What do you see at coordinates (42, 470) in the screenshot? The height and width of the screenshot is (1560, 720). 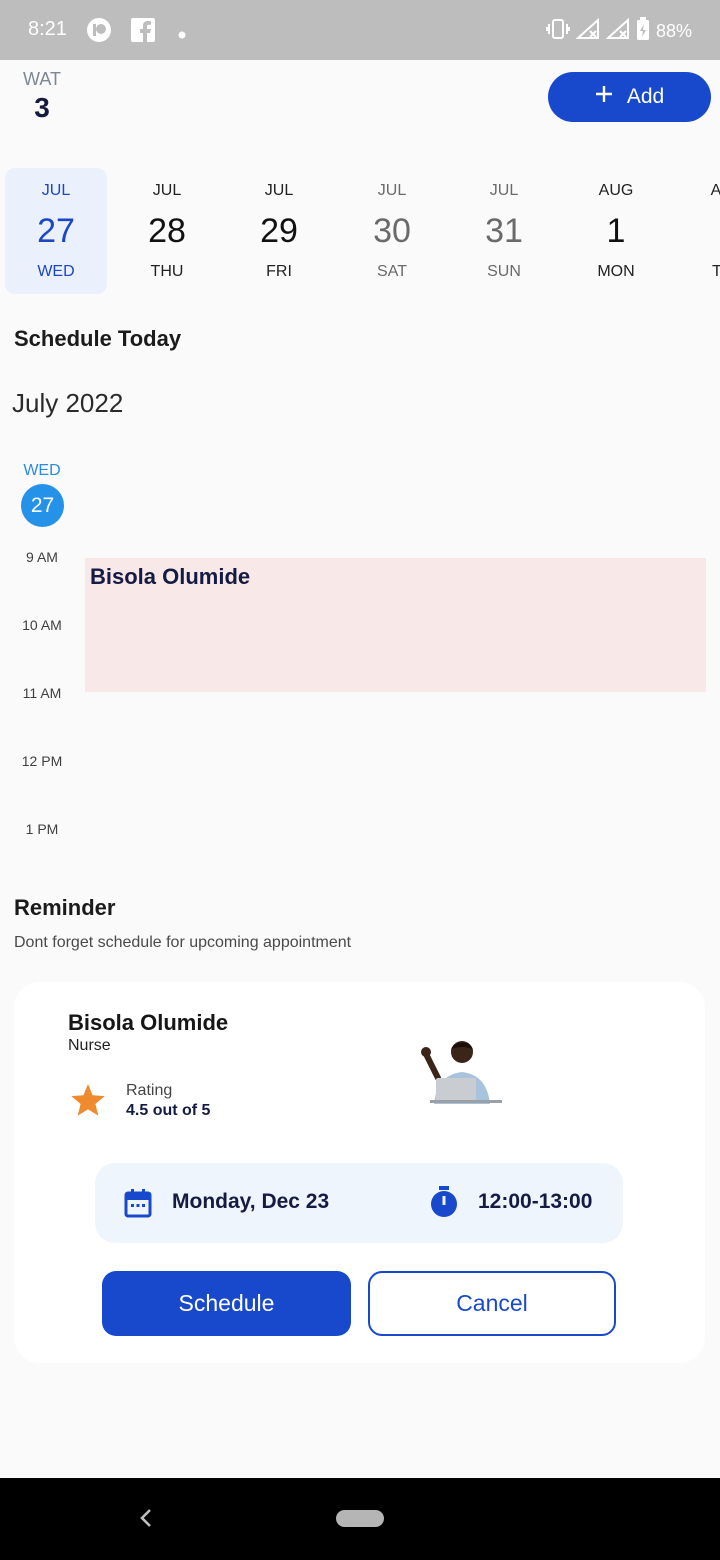 I see `calendar-day-of-week: WED` at bounding box center [42, 470].